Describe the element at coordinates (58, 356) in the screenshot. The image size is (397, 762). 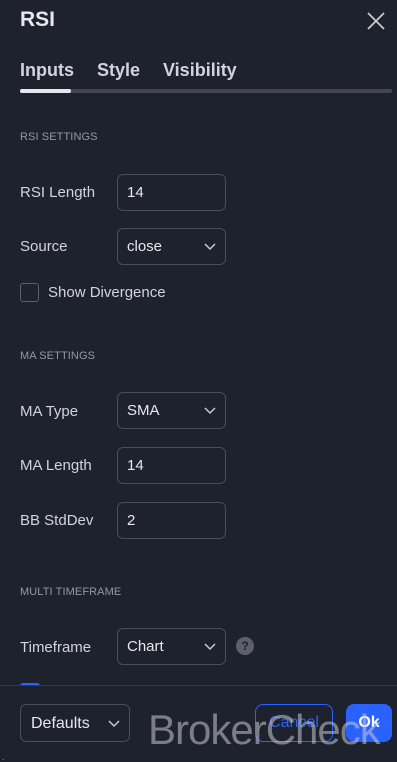
I see `section-ma-settings: MA SETTINGS` at that location.